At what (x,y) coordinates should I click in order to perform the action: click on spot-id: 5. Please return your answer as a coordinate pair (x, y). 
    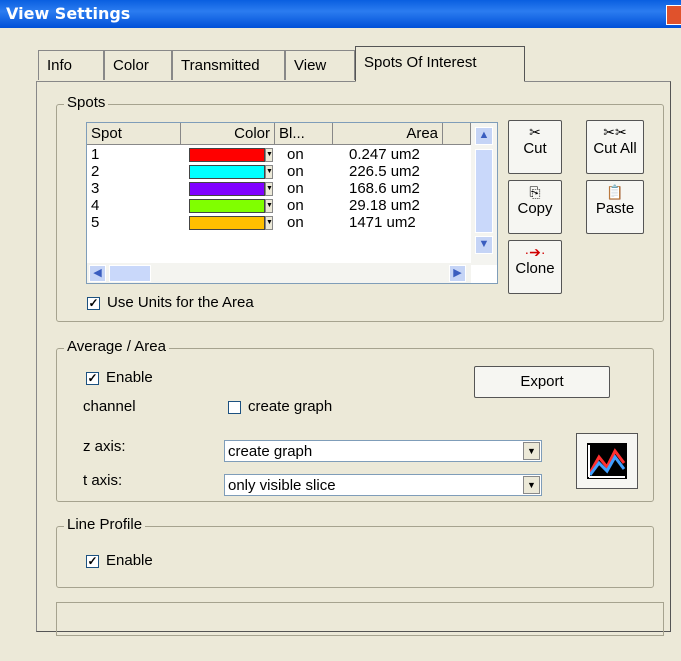
    Looking at the image, I should click on (95, 222).